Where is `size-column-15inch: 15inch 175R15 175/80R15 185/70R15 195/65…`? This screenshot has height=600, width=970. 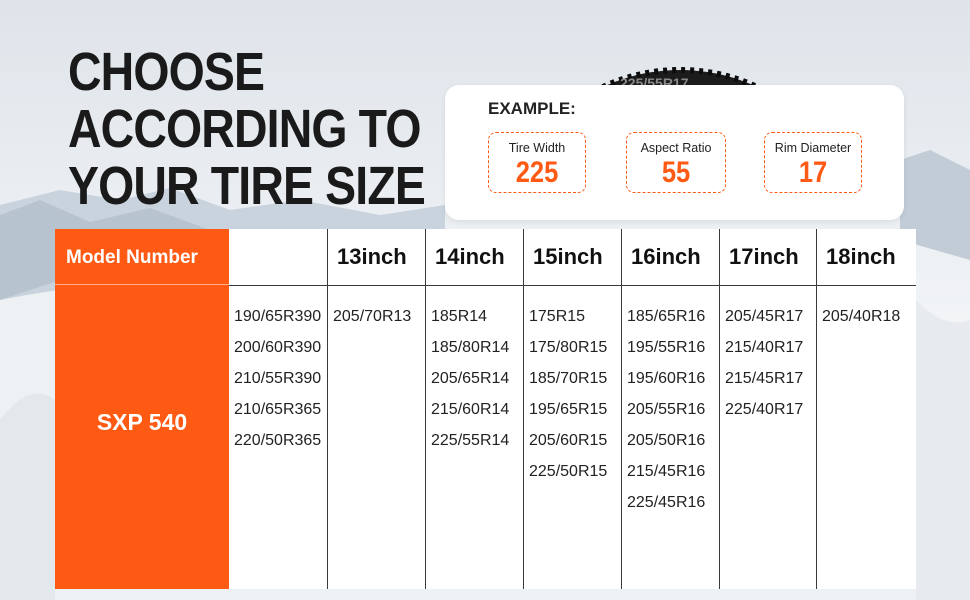 size-column-15inch: 15inch 175R15 175/80R15 185/70R15 195/65… is located at coordinates (572, 409).